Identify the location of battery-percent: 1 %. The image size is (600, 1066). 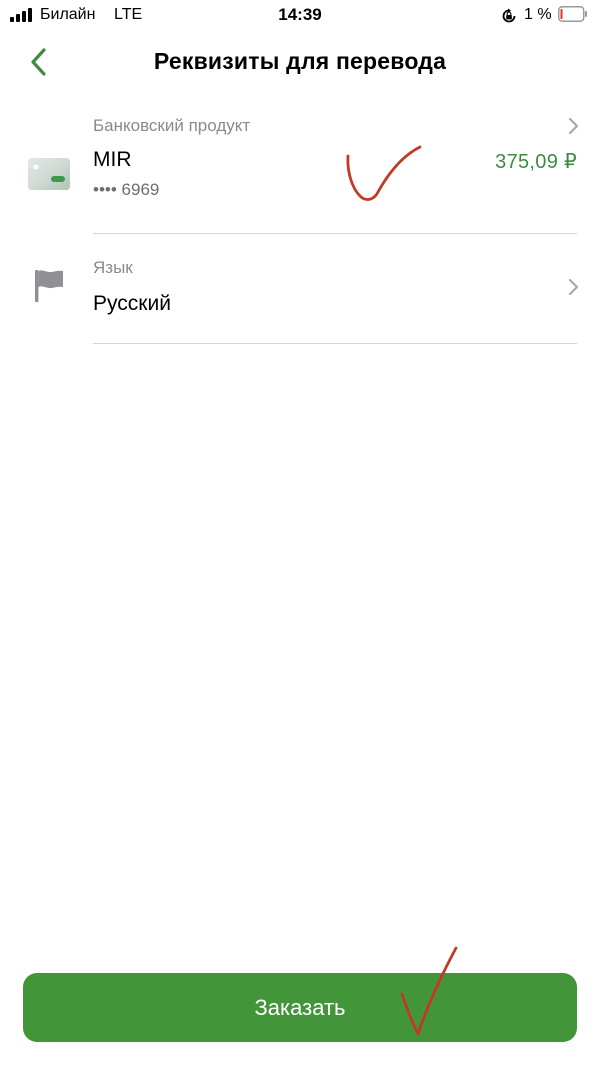
(538, 14).